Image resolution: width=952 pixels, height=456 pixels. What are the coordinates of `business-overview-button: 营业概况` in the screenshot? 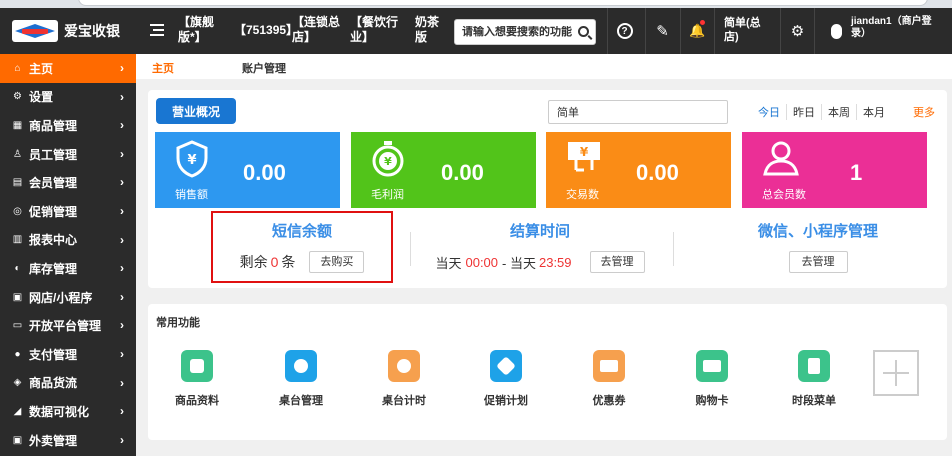 It's located at (196, 111).